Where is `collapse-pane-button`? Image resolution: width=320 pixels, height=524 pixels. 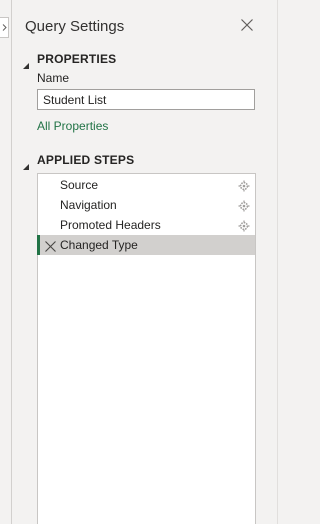 collapse-pane-button is located at coordinates (4, 27).